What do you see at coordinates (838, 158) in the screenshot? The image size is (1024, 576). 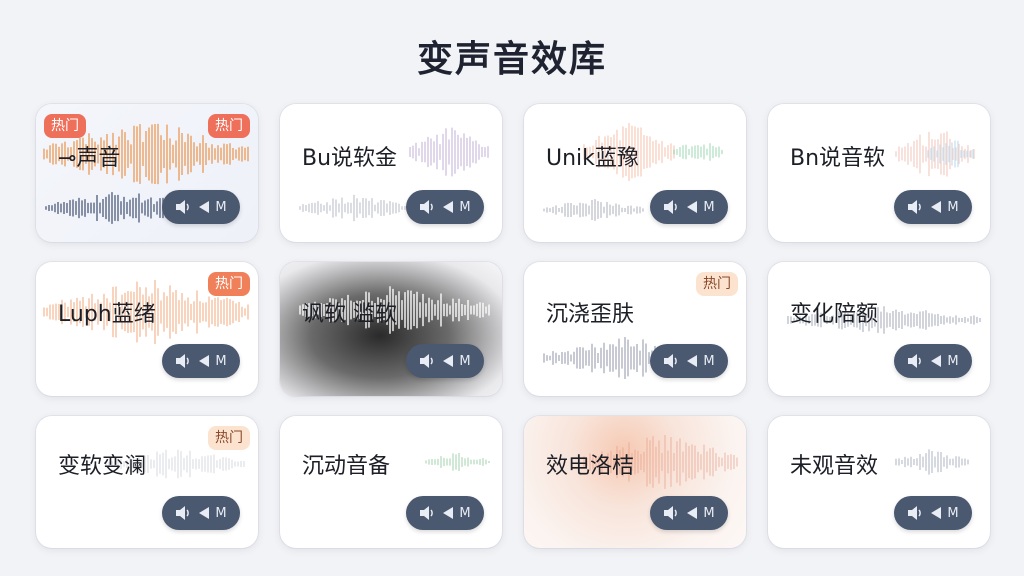 I see `sound-name: Bn说音软` at bounding box center [838, 158].